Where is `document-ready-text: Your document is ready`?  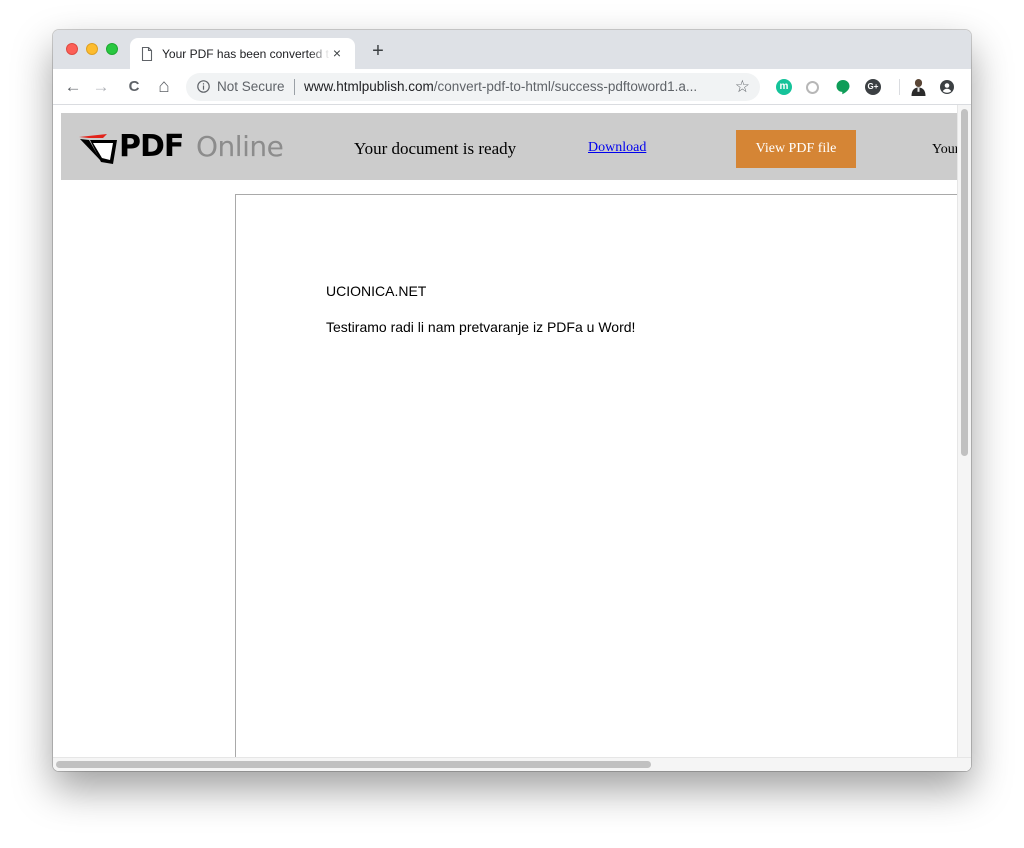 document-ready-text: Your document is ready is located at coordinates (435, 148).